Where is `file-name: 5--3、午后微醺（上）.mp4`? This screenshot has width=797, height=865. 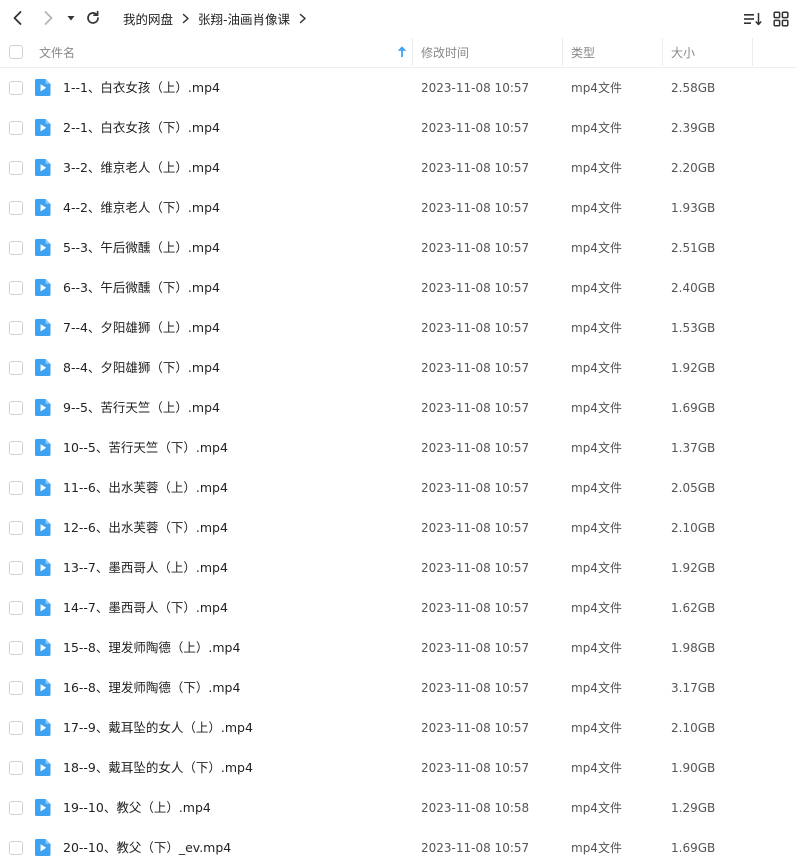
file-name: 5--3、午后微醺（上）.mp4 is located at coordinates (141, 248).